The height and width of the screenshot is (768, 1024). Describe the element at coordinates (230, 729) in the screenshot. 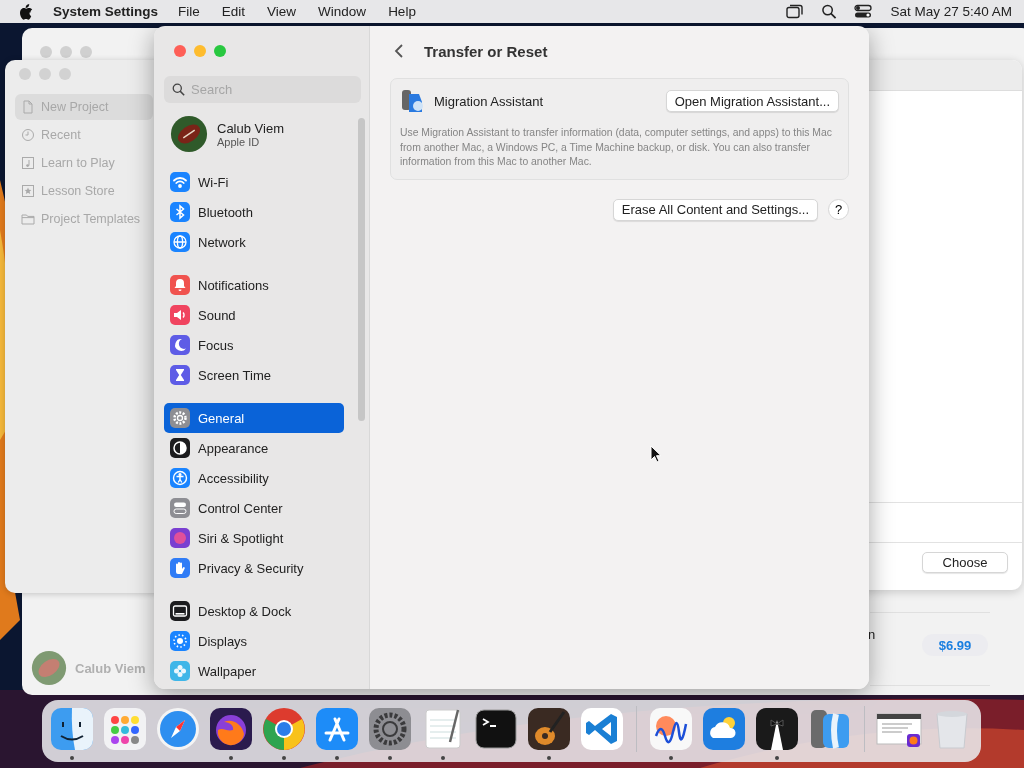

I see `fox-icon` at that location.